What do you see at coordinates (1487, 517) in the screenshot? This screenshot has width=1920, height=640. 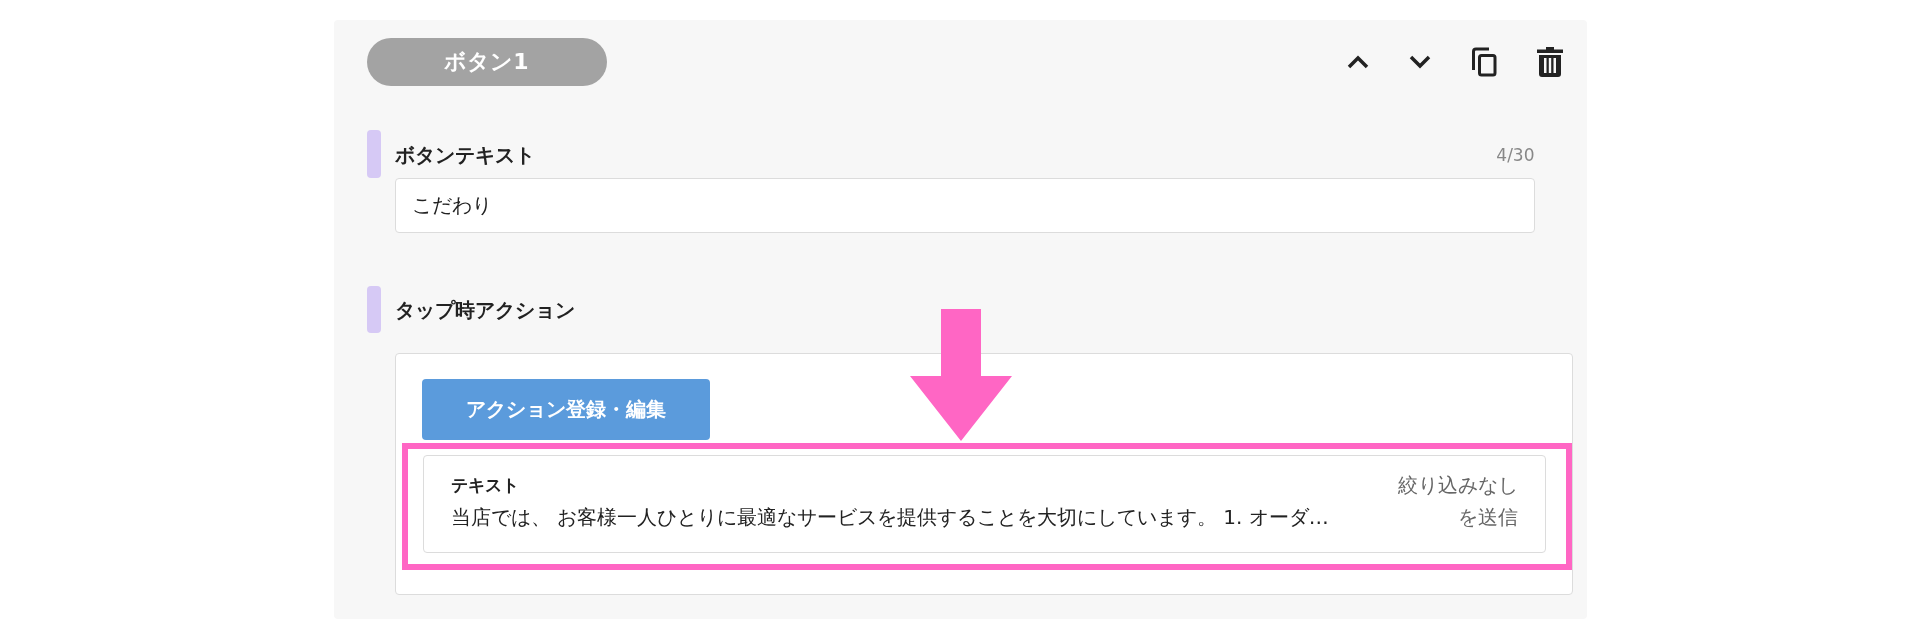 I see `send-label: を送信` at bounding box center [1487, 517].